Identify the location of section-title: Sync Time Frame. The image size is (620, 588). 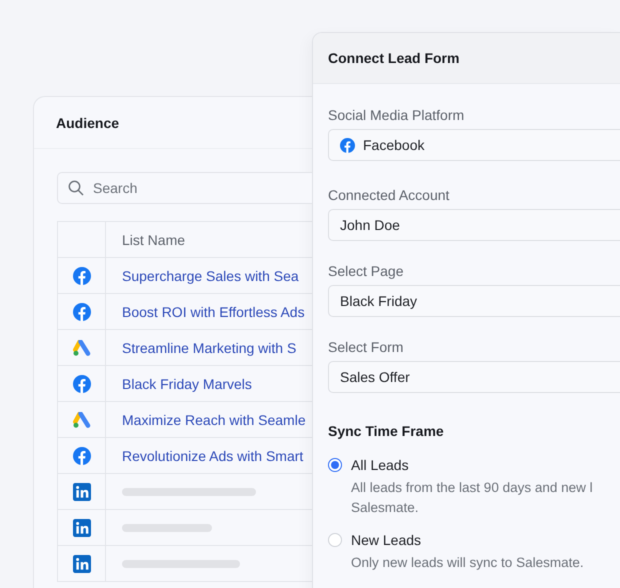
(386, 431).